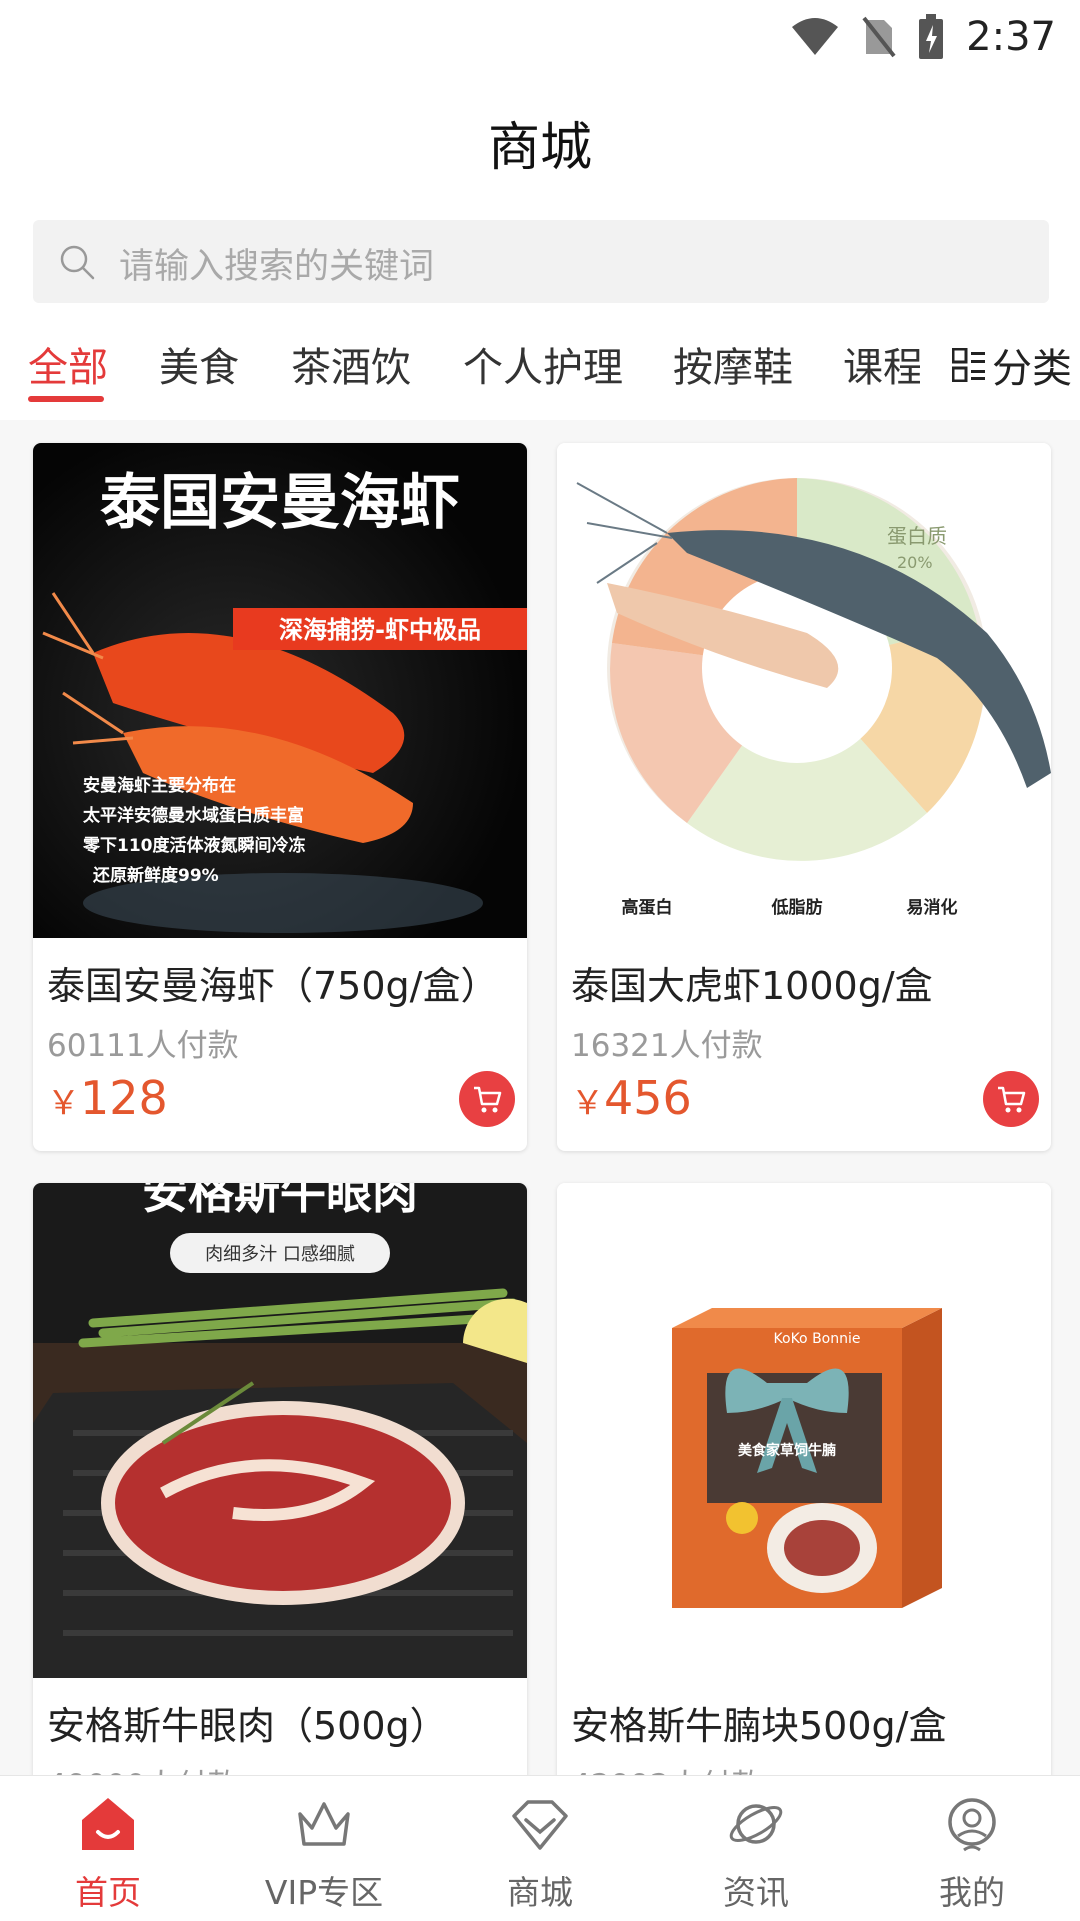 The width and height of the screenshot is (1080, 1921). Describe the element at coordinates (280, 1430) in the screenshot. I see `product-image: 安格斯牛眼肉 肉细多汁 口感细腻` at that location.